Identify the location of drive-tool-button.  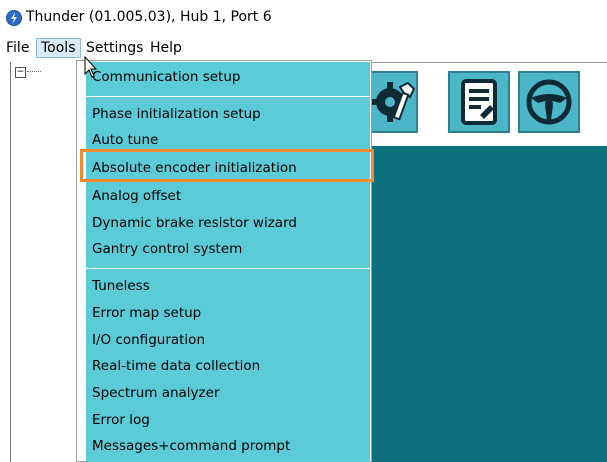
(549, 102).